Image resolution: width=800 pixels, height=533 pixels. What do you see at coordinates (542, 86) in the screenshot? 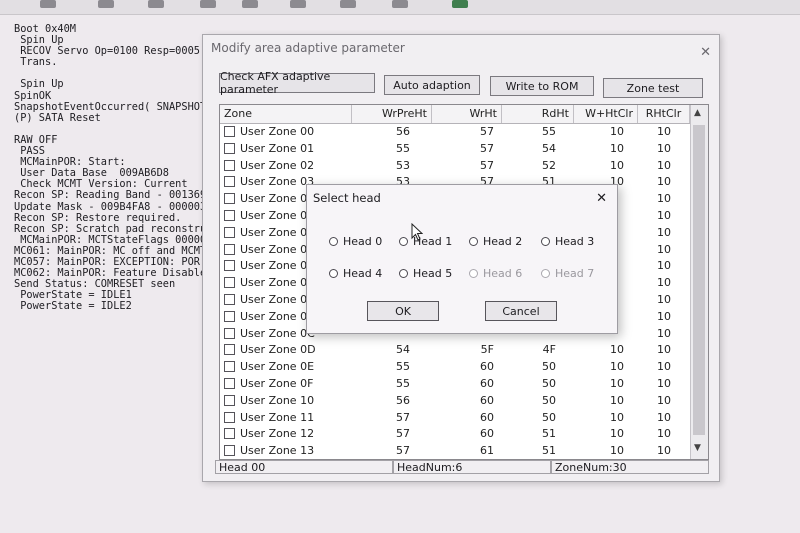
I see `write-to-rom-button: Write to ROM` at bounding box center [542, 86].